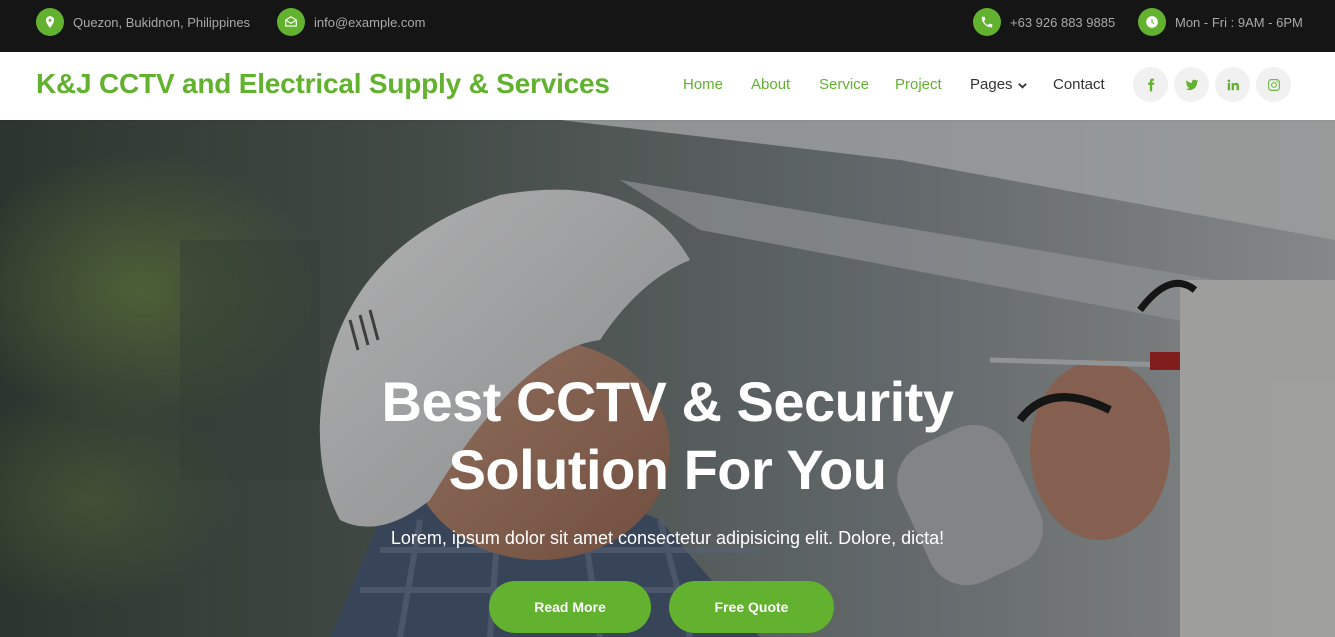 This screenshot has width=1335, height=637. I want to click on clock-icon, so click(1152, 22).